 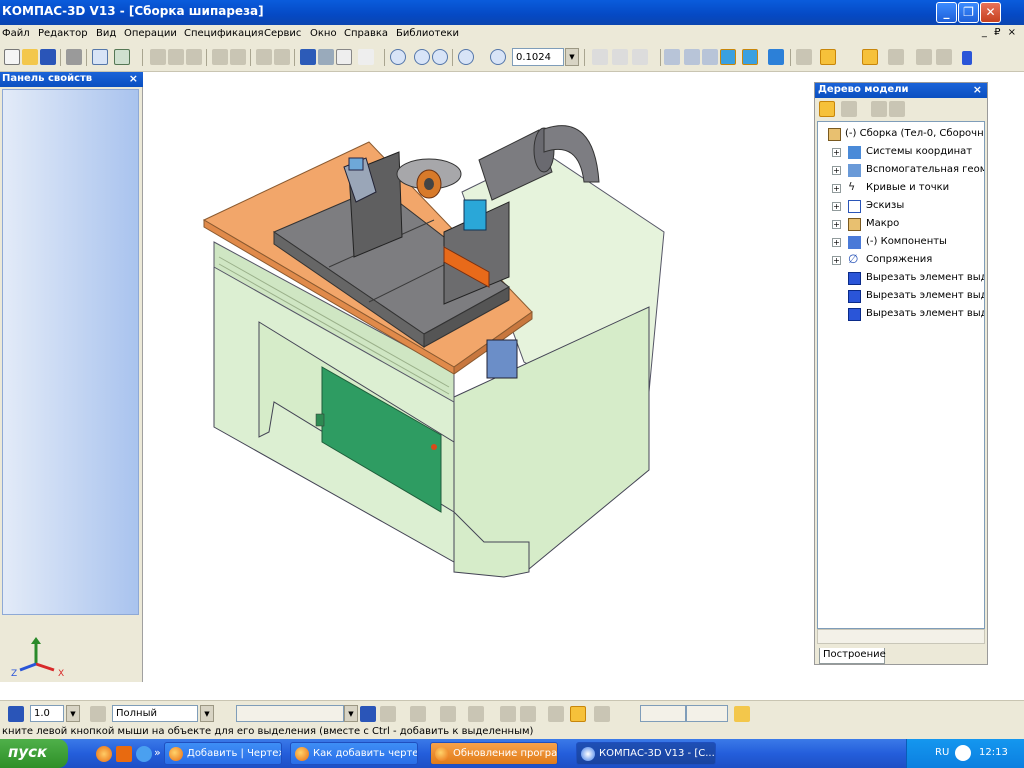 I want to click on step-input, so click(x=47, y=713).